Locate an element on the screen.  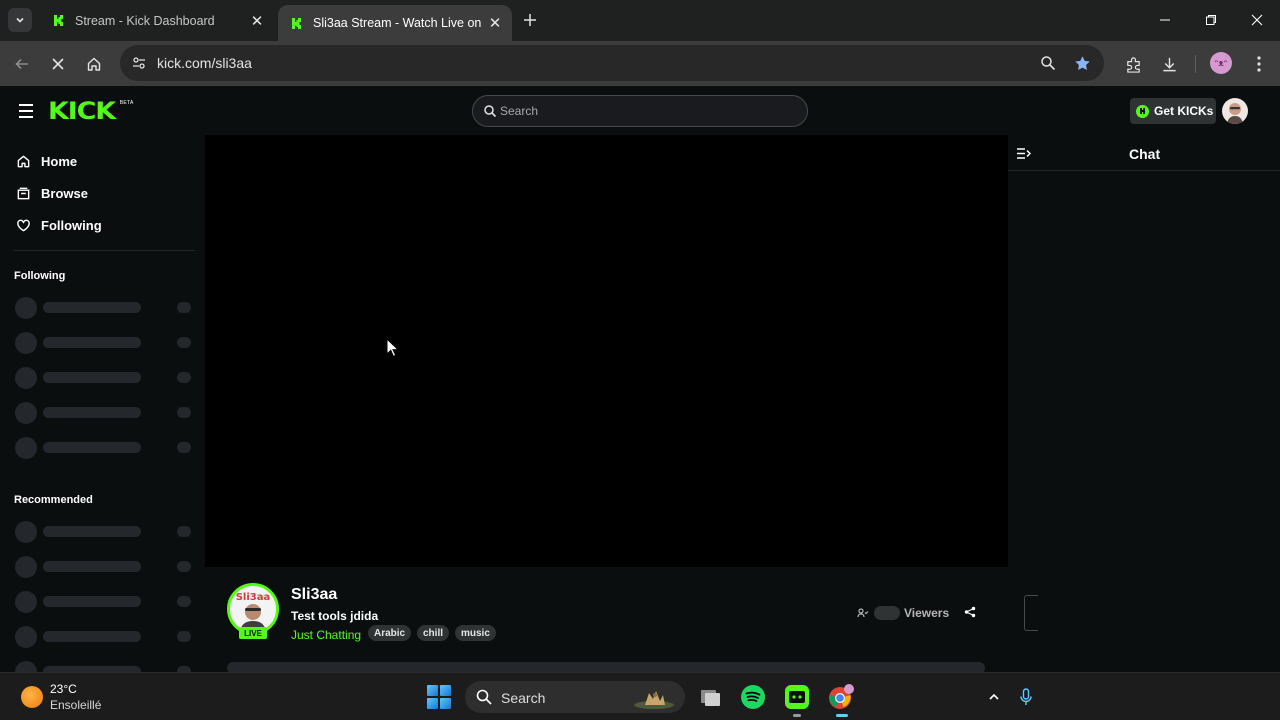
streamer-name: Sli3aa is located at coordinates (314, 595).